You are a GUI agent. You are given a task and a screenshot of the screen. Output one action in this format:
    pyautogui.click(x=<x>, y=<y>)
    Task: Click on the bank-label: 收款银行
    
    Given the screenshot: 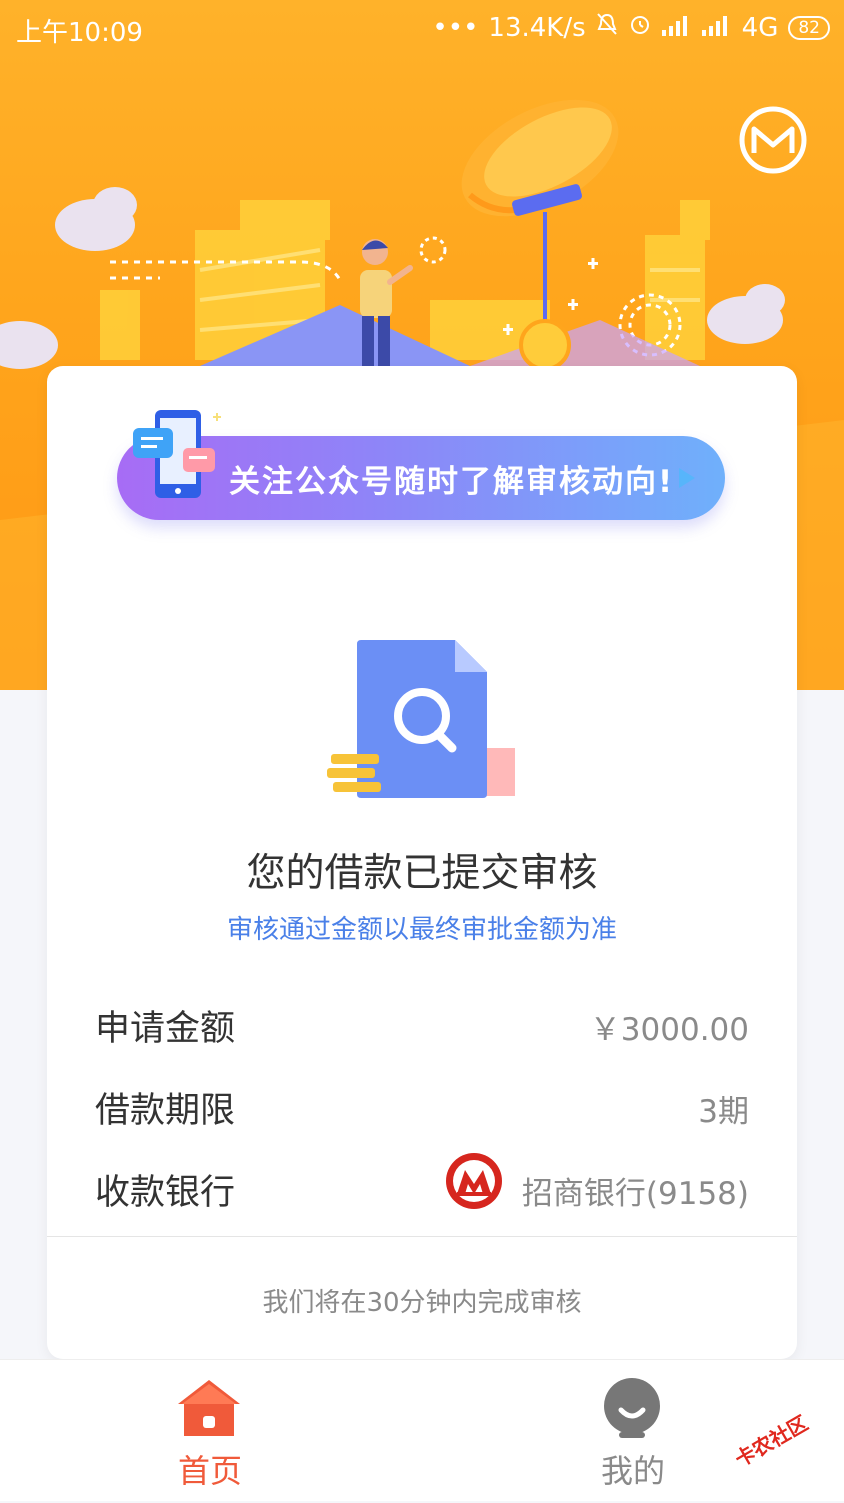 What is the action you would take?
    pyautogui.click(x=165, y=1193)
    